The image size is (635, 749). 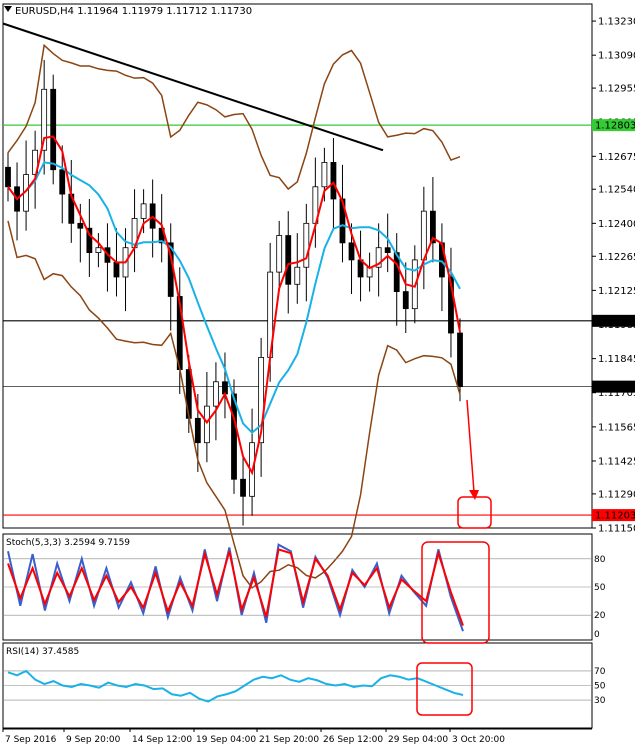 I want to click on y-tick-label: 1.12955, so click(x=616, y=89).